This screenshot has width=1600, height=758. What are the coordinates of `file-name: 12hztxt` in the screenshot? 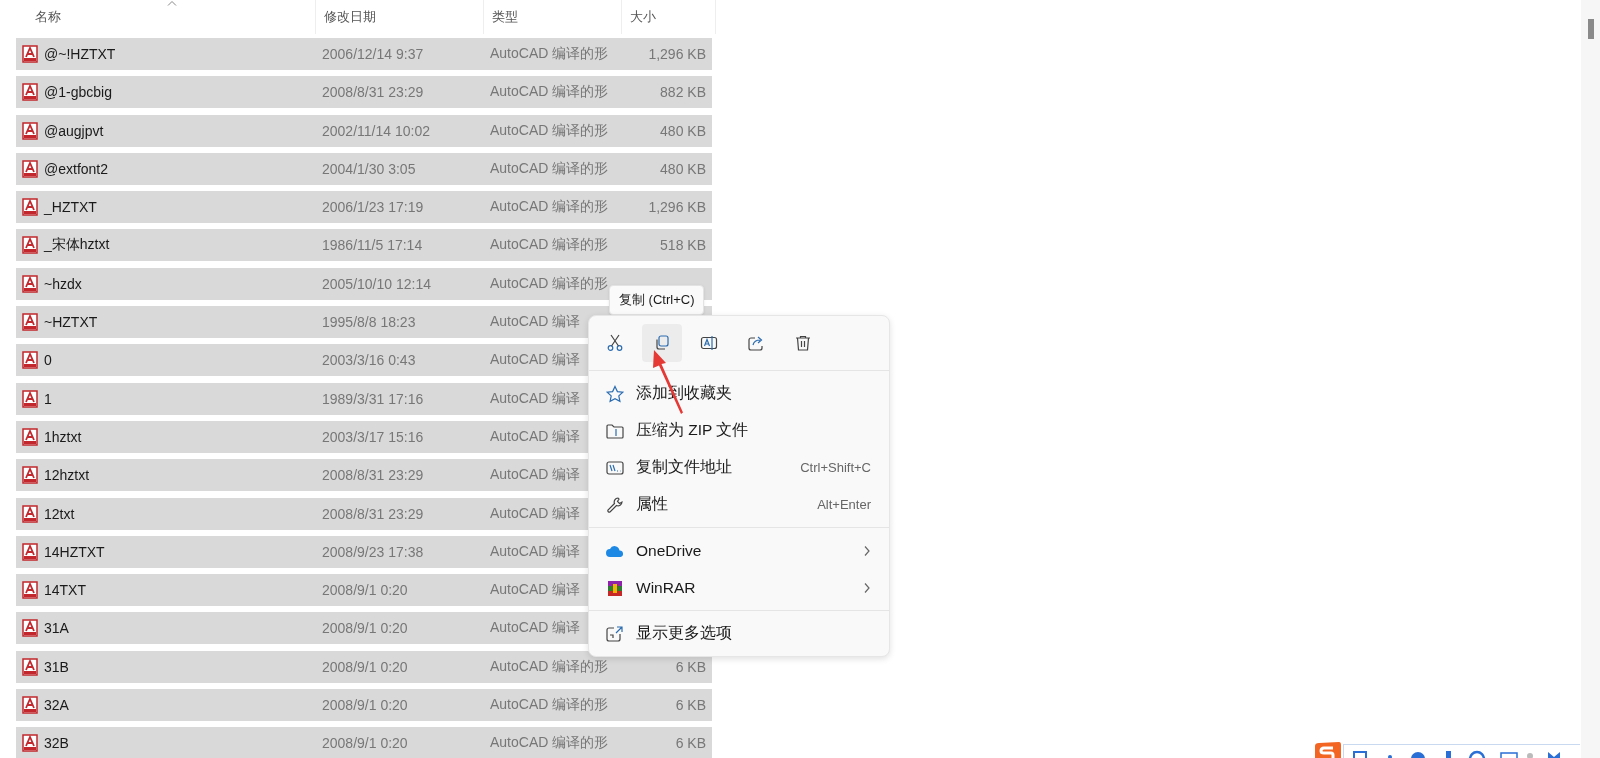 It's located at (67, 475).